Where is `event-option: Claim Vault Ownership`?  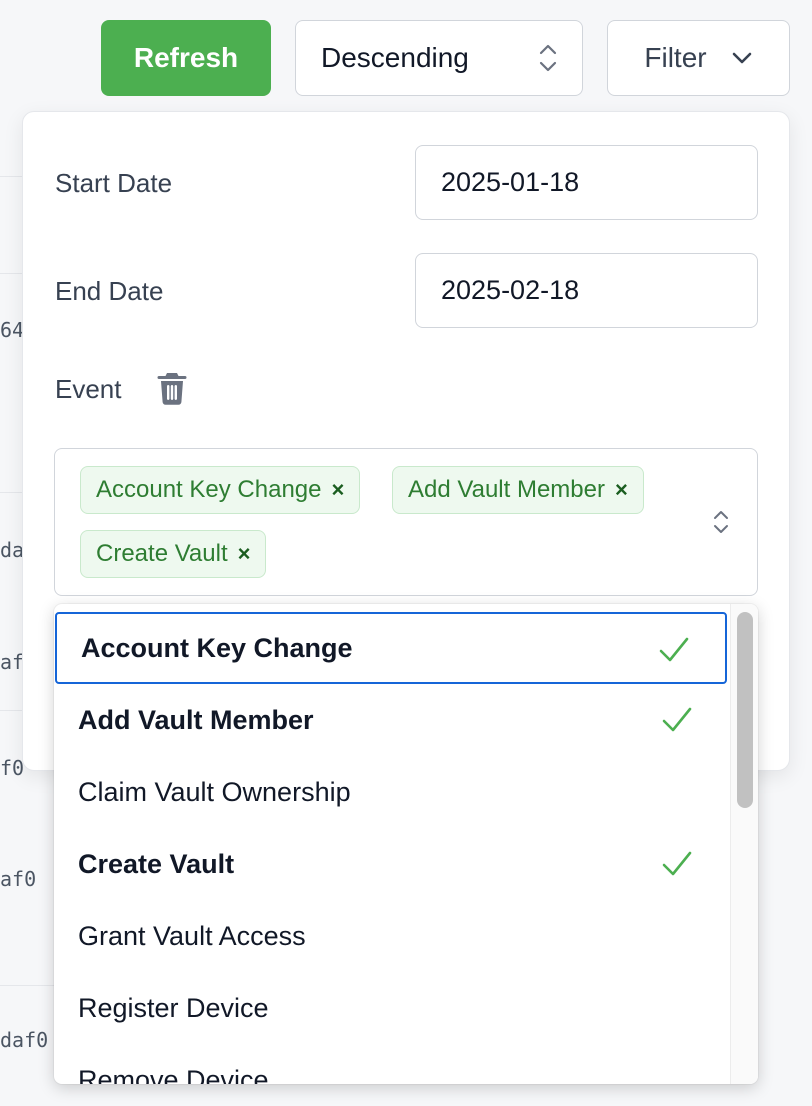
event-option: Claim Vault Ownership is located at coordinates (391, 792).